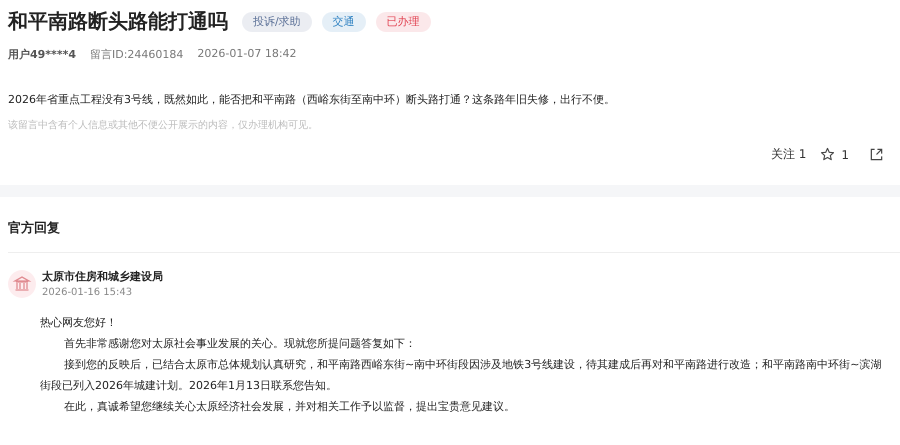 This screenshot has width=900, height=445. I want to click on post-time: 2026-01-07 18:42, so click(247, 54).